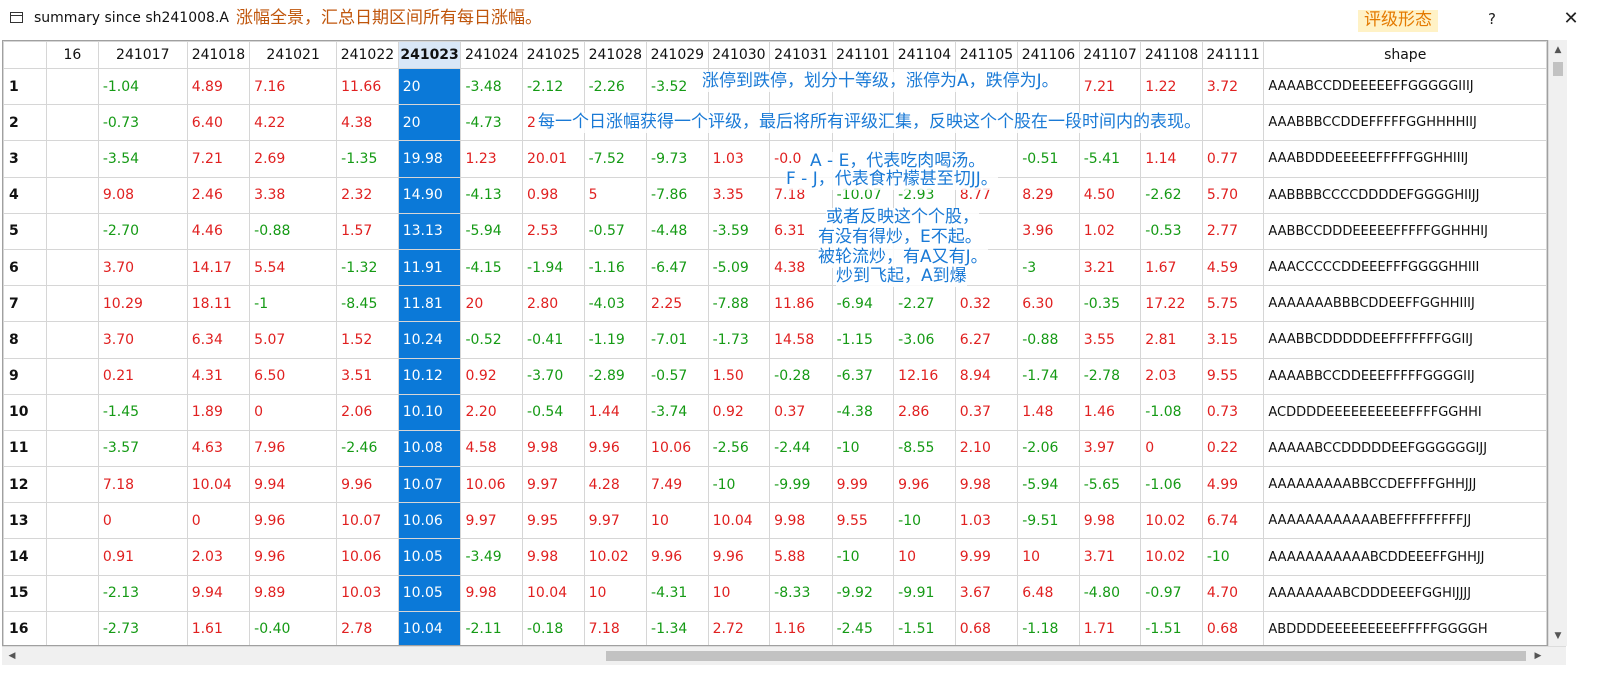 This screenshot has width=1603, height=685. What do you see at coordinates (1405, 55) in the screenshot?
I see `shape-column-header: shape` at bounding box center [1405, 55].